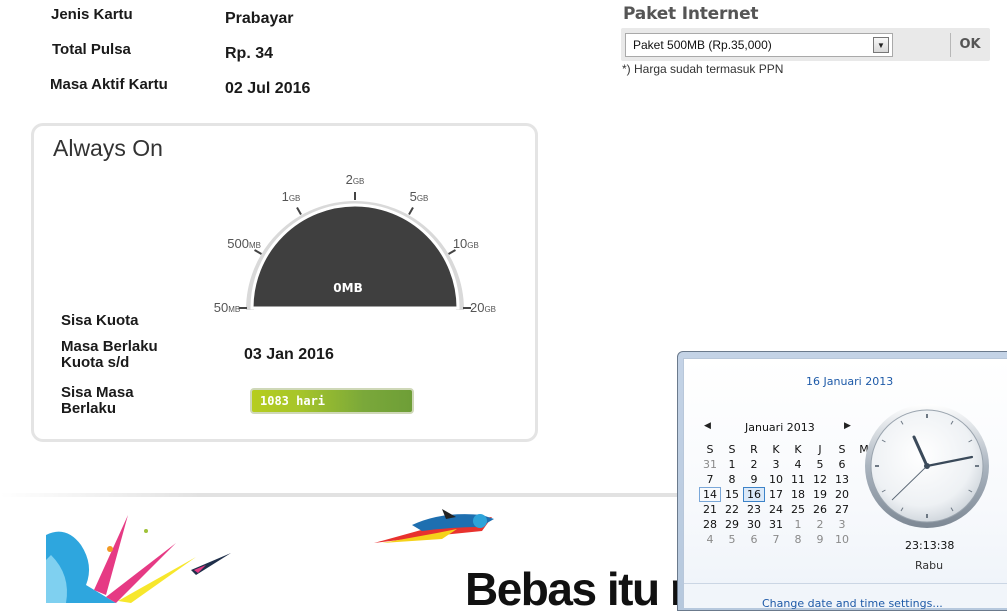  I want to click on calendar-day: 16, so click(754, 494).